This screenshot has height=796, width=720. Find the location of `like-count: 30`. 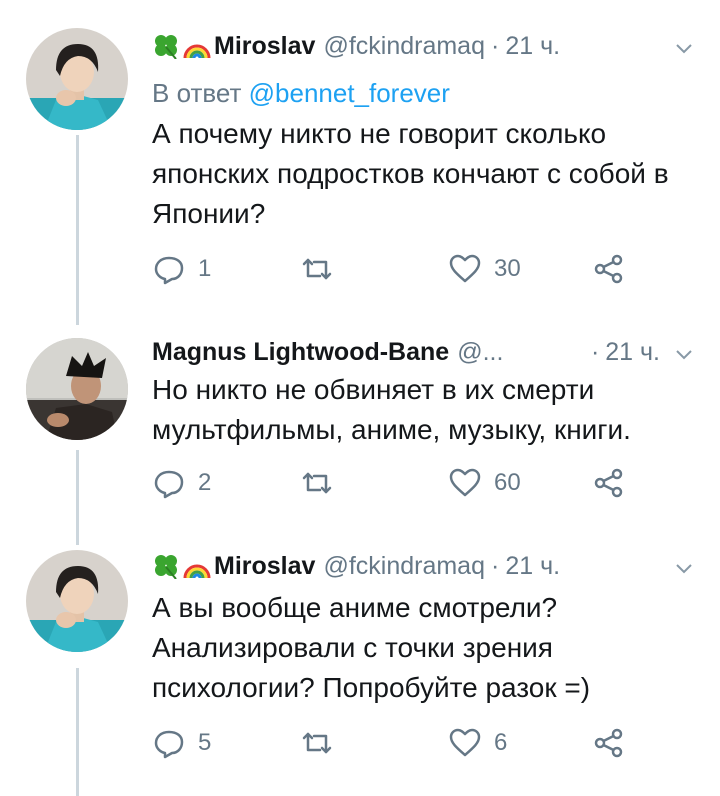

like-count: 30 is located at coordinates (507, 268).